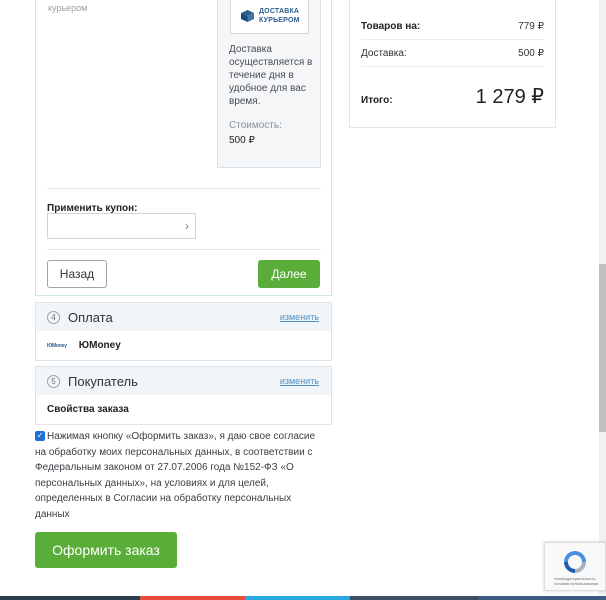 Image resolution: width=606 pixels, height=600 pixels. I want to click on coupon-input: ›, so click(121, 226).